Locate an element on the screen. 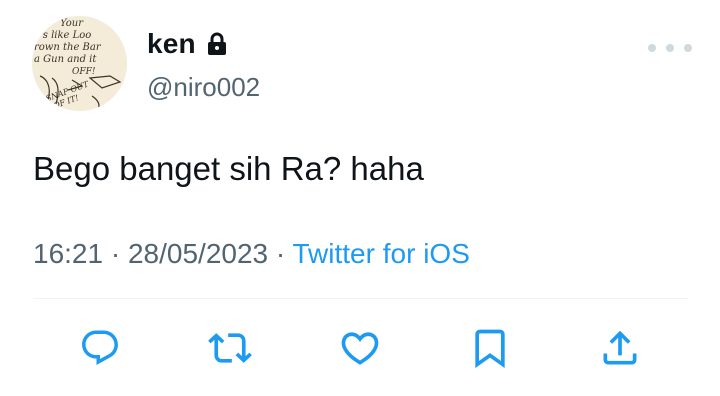  avatar-text-3: rown the Bar is located at coordinates (68, 47).